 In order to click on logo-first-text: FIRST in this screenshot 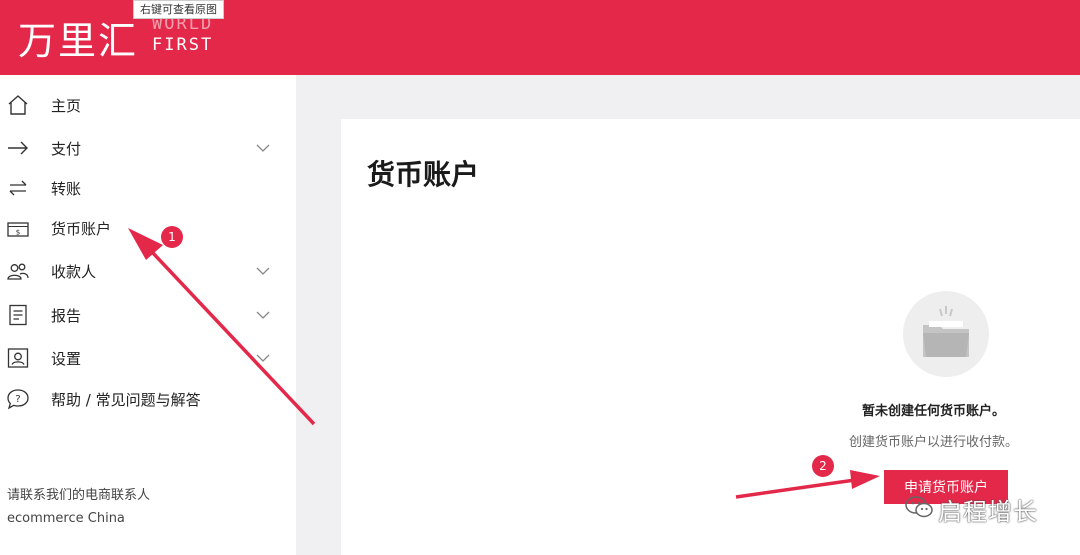, I will do `click(183, 45)`.